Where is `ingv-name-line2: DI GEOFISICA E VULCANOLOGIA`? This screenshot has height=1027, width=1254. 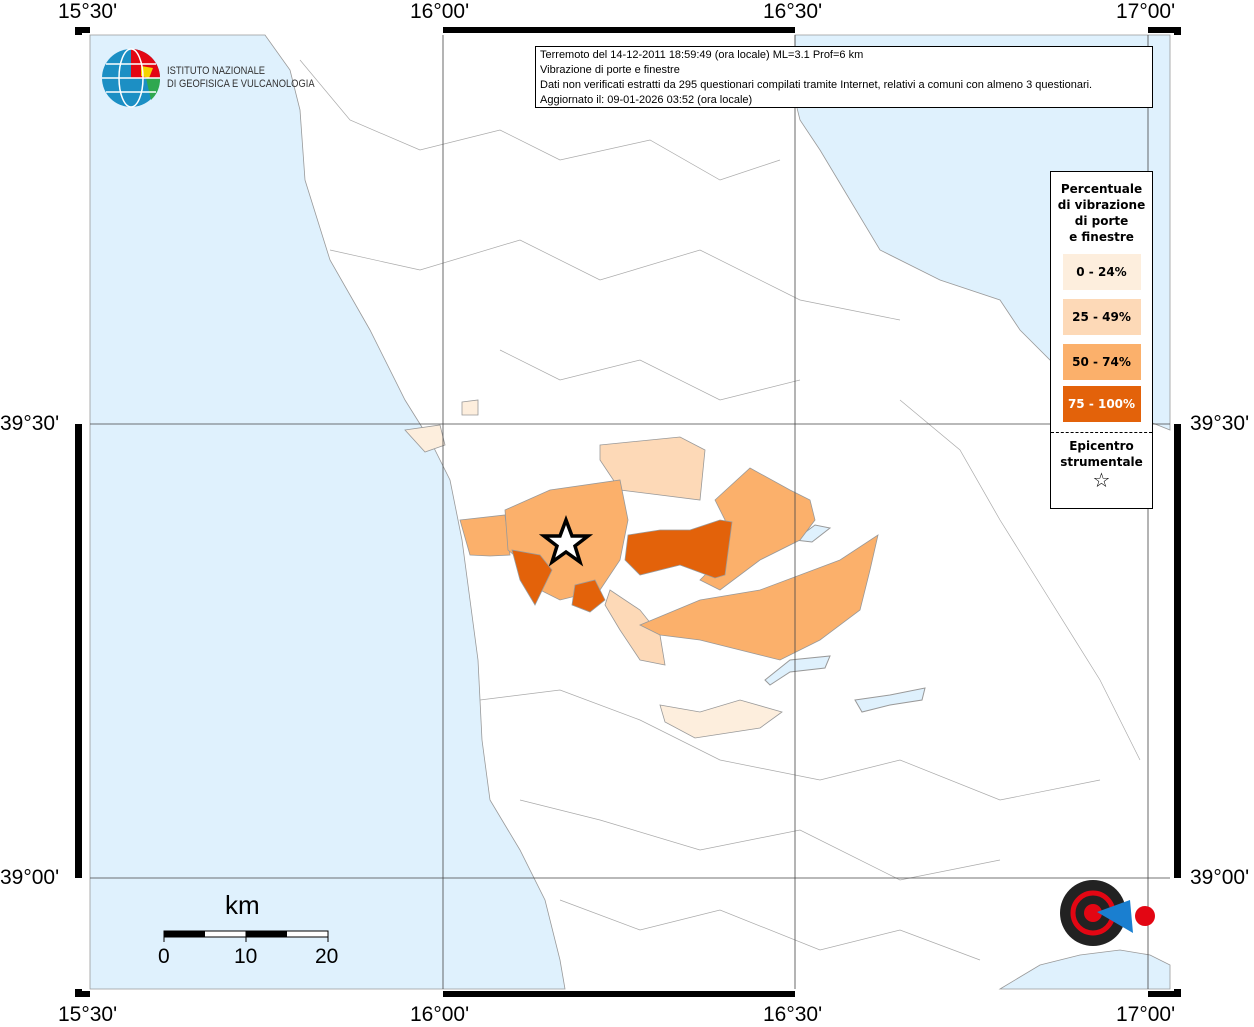 ingv-name-line2: DI GEOFISICA E VULCANOLOGIA is located at coordinates (241, 84).